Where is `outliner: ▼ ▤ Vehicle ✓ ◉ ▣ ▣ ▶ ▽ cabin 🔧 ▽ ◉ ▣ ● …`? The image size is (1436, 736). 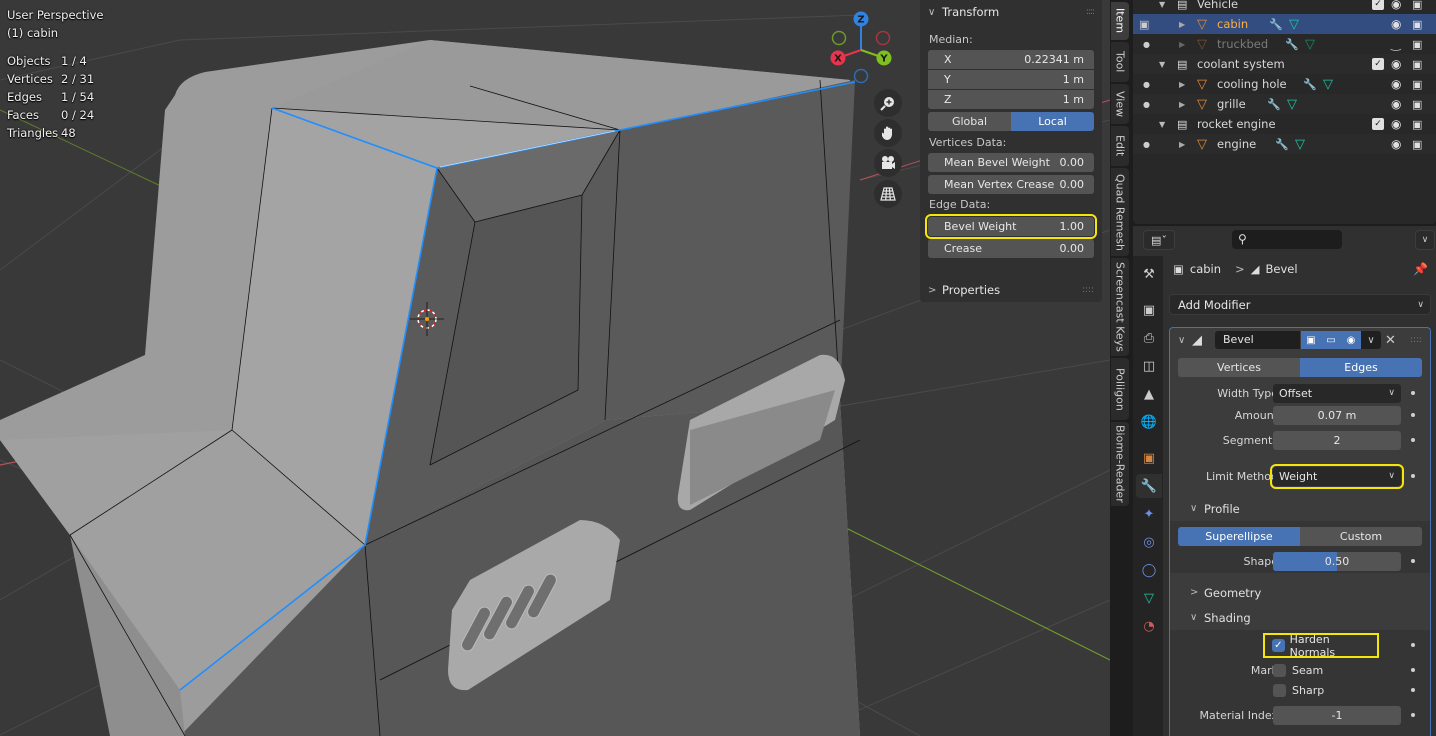
outliner: ▼ ▤ Vehicle ✓ ◉ ▣ ▣ ▶ ▽ cabin 🔧 ▽ ◉ ▣ ● … is located at coordinates (1284, 112).